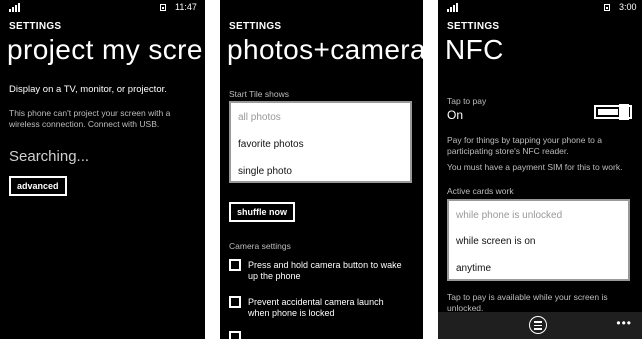  Describe the element at coordinates (102, 7) in the screenshot. I see `status-bar: 11:47` at that location.